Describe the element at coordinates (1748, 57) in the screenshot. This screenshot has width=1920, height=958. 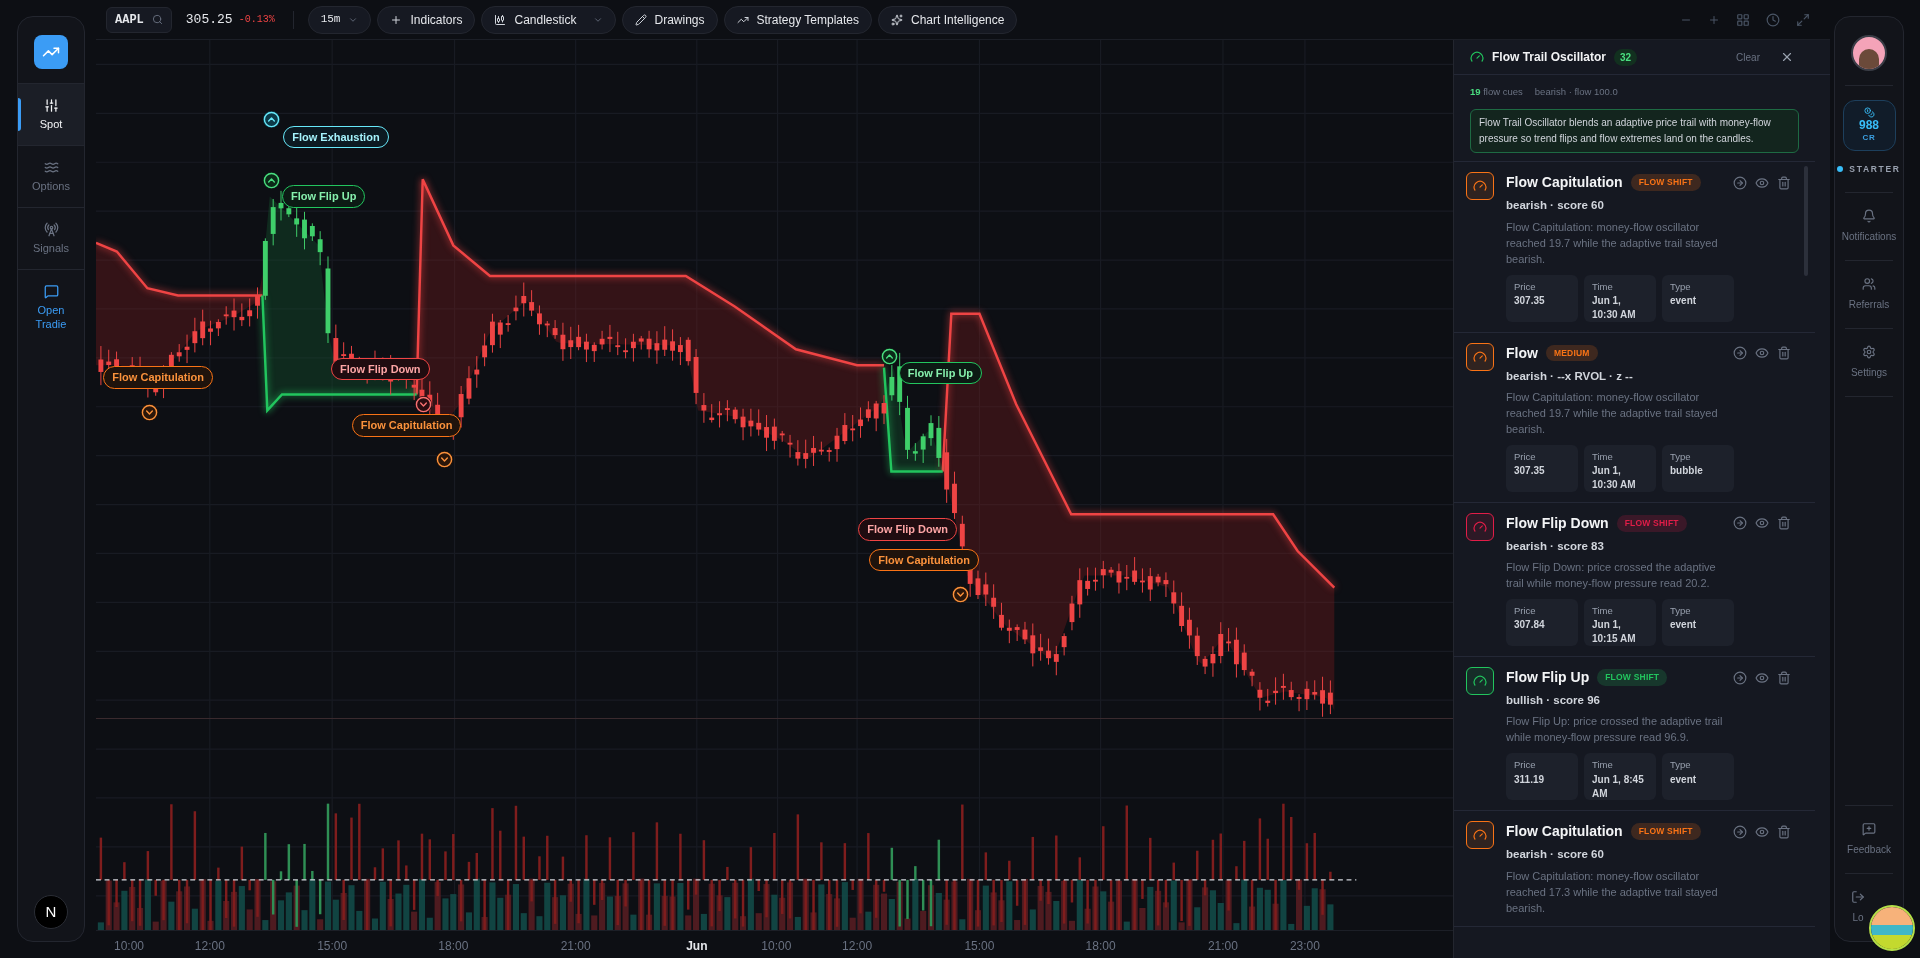
I see `clear-button: Clear` at that location.